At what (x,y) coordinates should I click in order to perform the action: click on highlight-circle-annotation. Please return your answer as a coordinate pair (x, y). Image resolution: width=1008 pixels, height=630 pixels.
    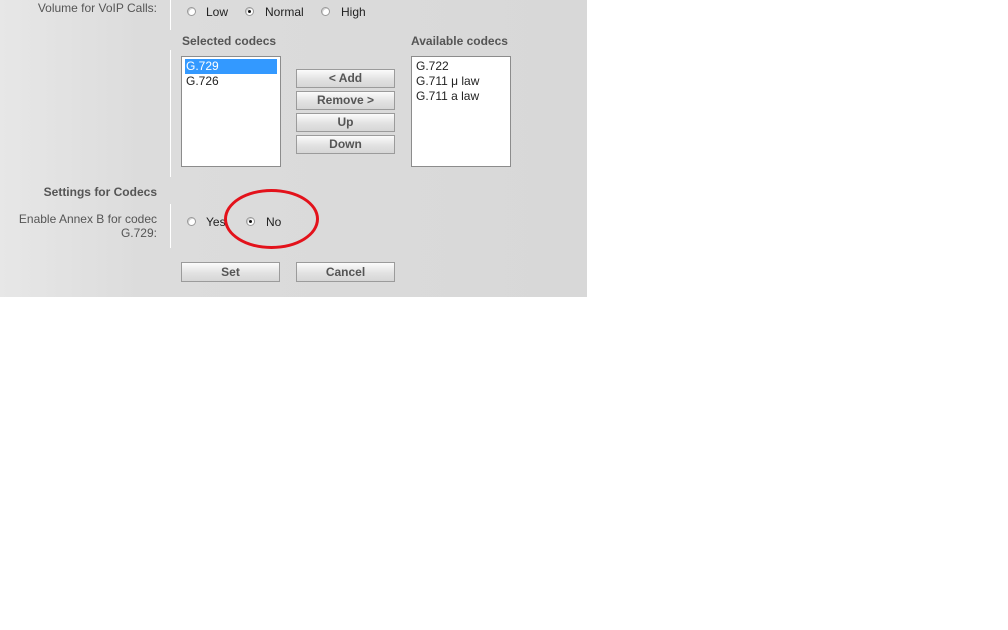
    Looking at the image, I should click on (271, 219).